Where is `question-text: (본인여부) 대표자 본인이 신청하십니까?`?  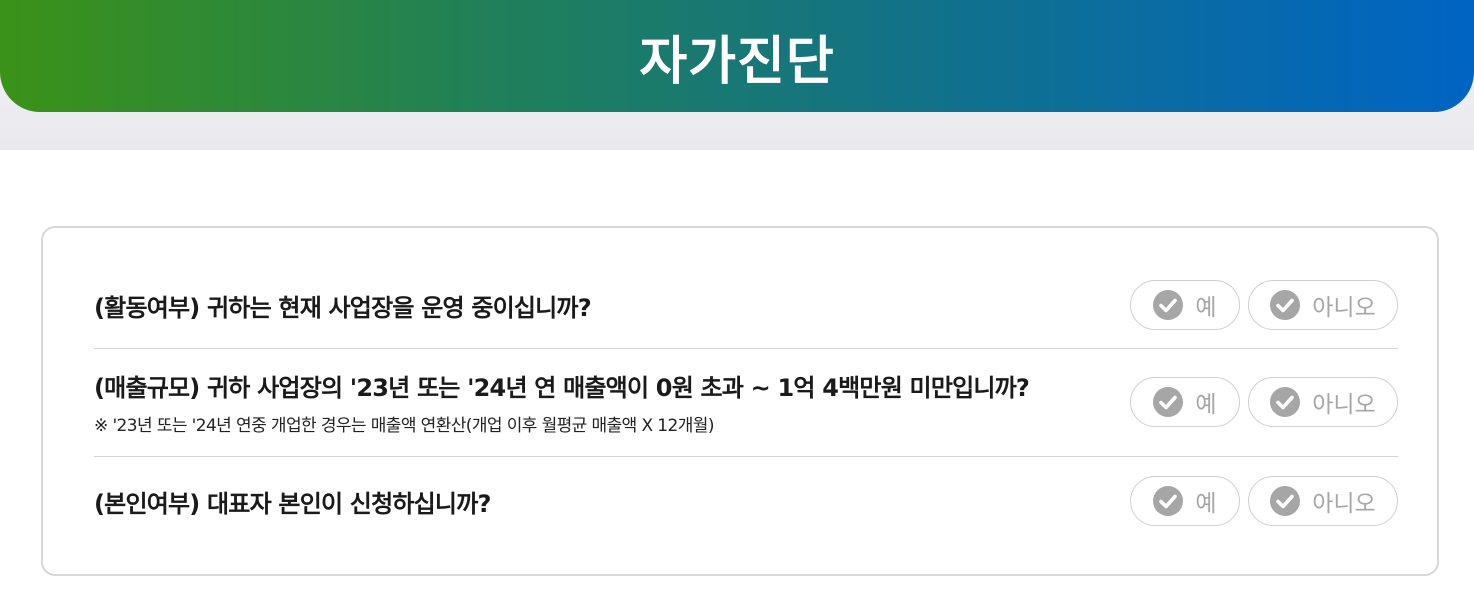
question-text: (본인여부) 대표자 본인이 신청하십니까? is located at coordinates (292, 503).